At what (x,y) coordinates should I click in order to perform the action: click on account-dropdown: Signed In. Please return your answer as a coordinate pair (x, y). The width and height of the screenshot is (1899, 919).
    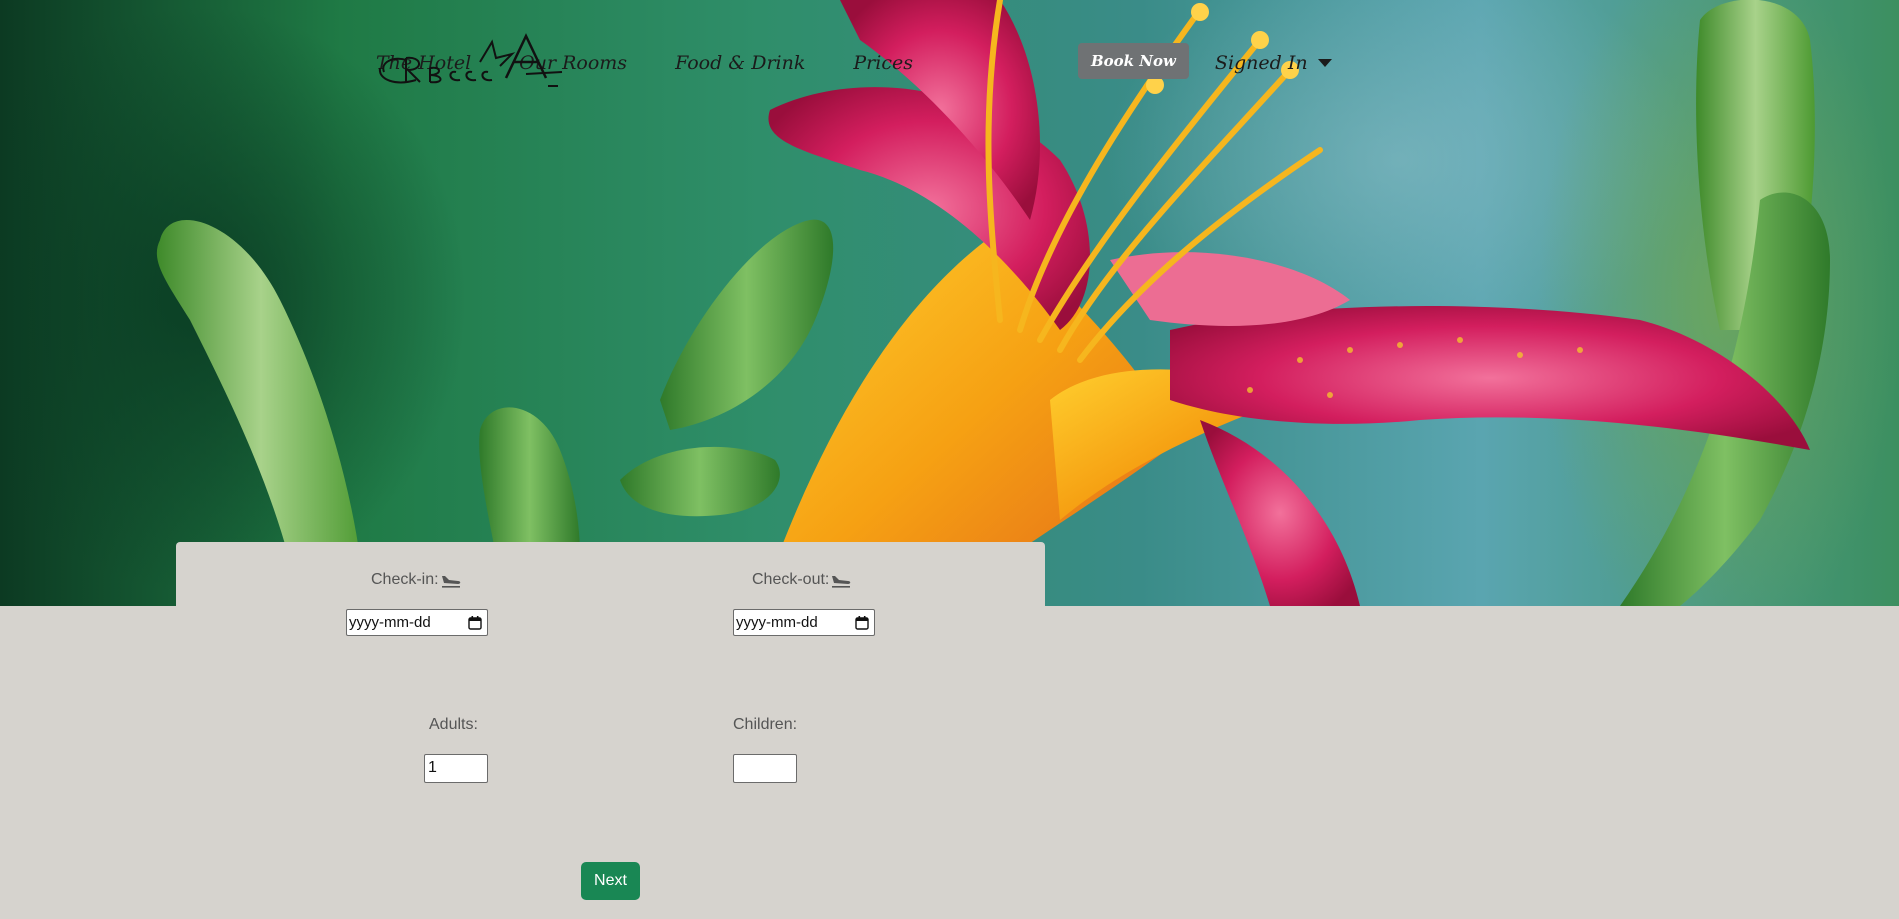
    Looking at the image, I should click on (1273, 63).